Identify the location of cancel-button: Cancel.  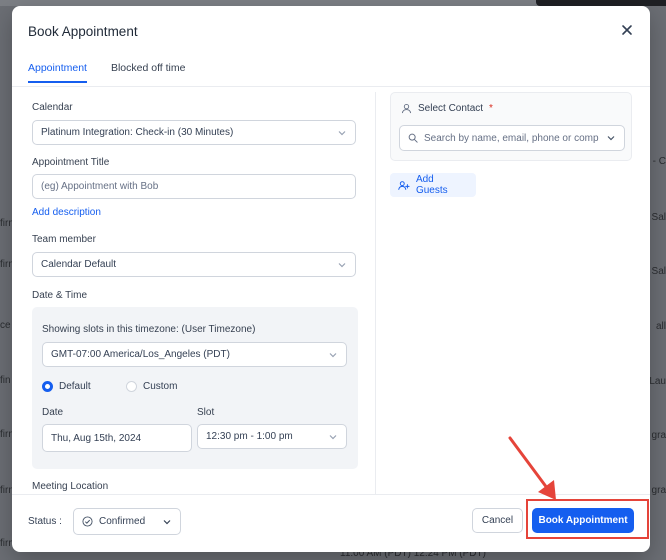
(497, 520).